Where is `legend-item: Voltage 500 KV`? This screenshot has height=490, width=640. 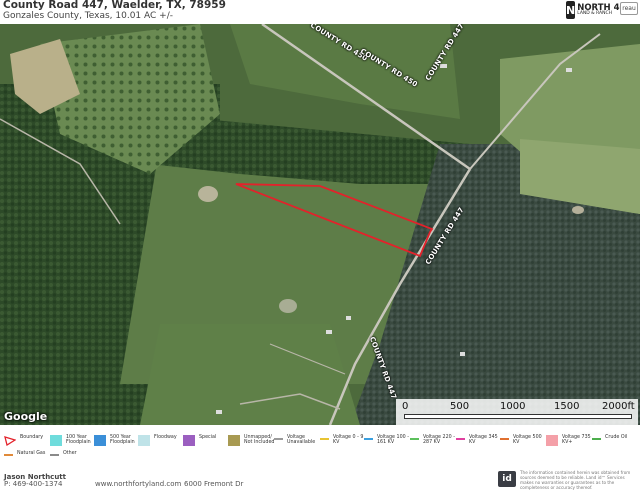
legend-item: Voltage 500 KV is located at coordinates (521, 440).